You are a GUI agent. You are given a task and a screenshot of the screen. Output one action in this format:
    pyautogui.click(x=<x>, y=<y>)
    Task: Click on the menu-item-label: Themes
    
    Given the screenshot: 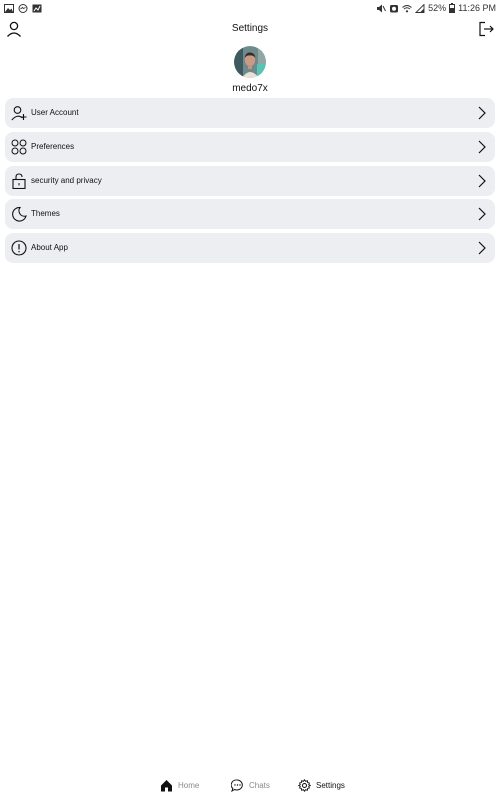 What is the action you would take?
    pyautogui.click(x=45, y=214)
    